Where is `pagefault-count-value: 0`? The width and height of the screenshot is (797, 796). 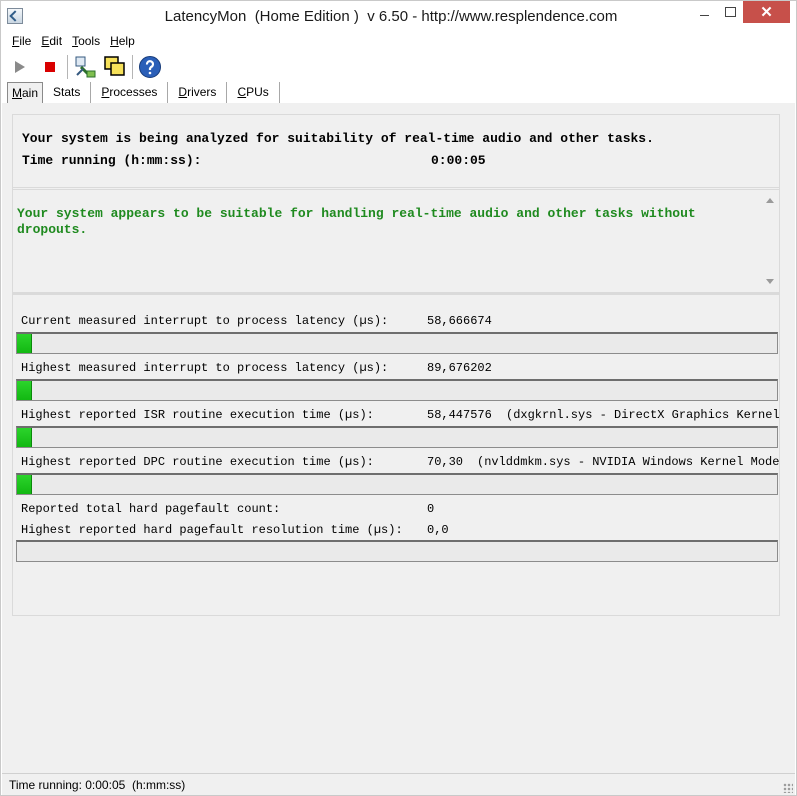
pagefault-count-value: 0 is located at coordinates (431, 509).